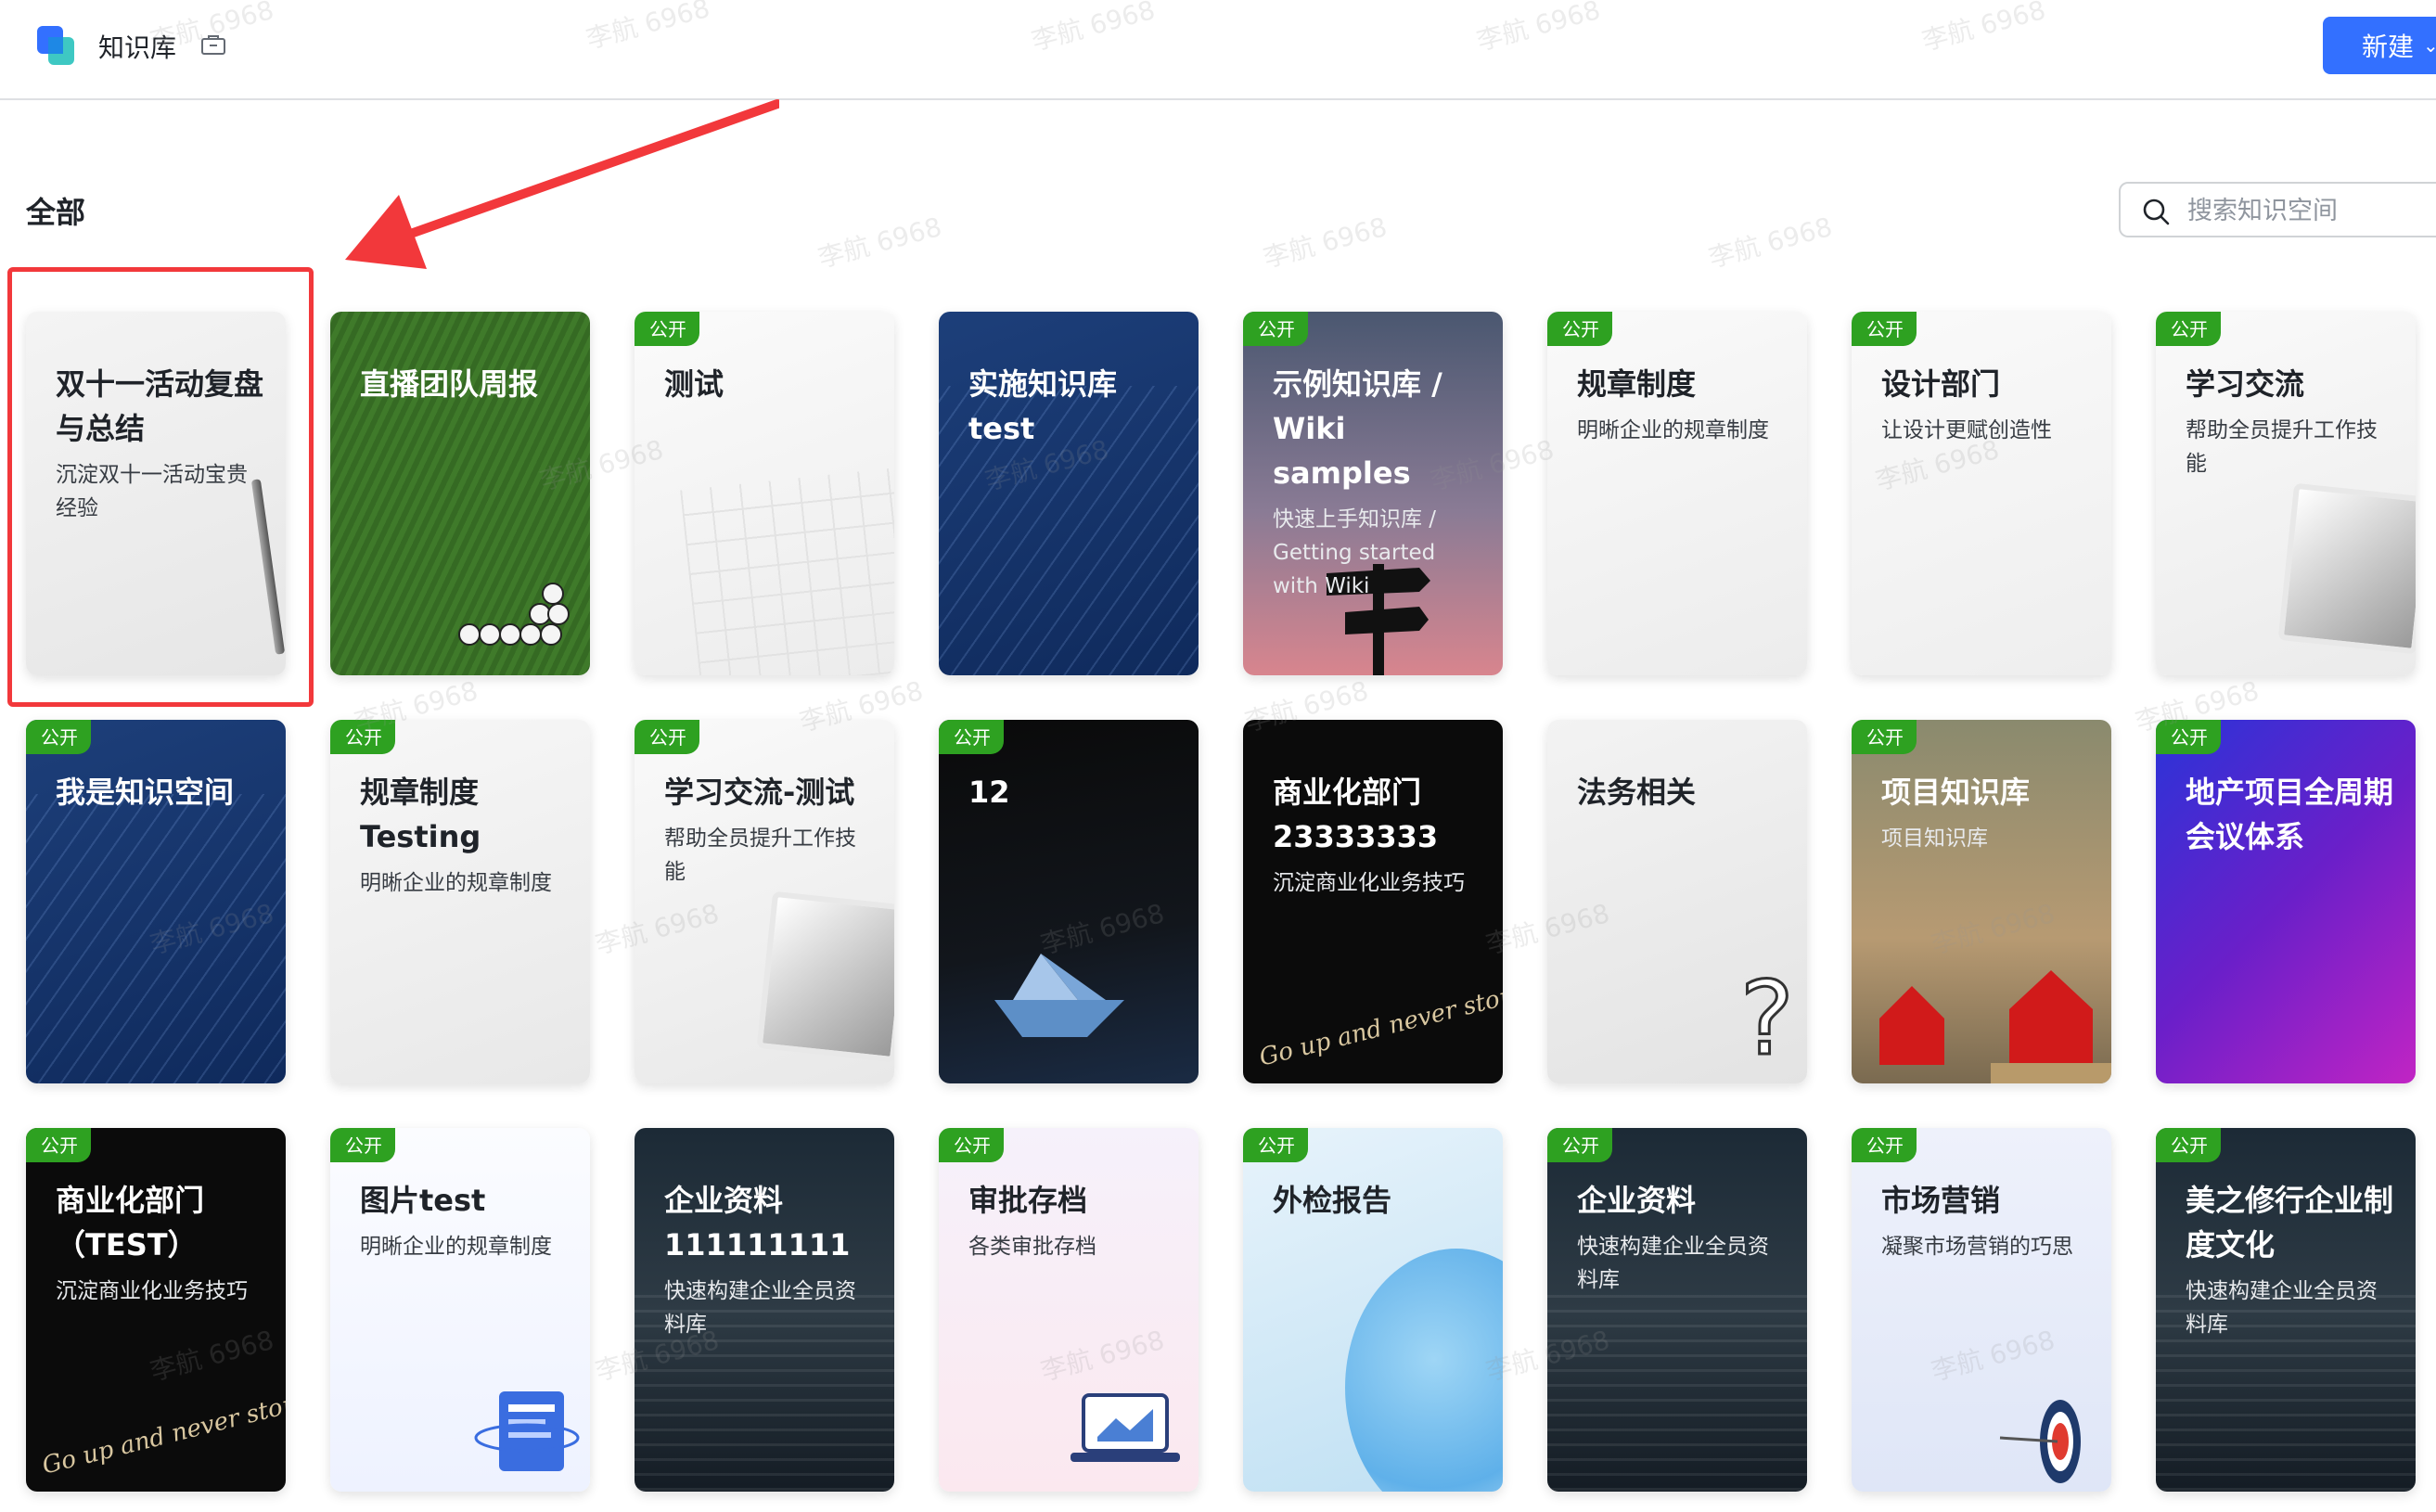 The width and height of the screenshot is (2436, 1512). What do you see at coordinates (1934, 839) in the screenshot?
I see `card-description: 项目知识库` at bounding box center [1934, 839].